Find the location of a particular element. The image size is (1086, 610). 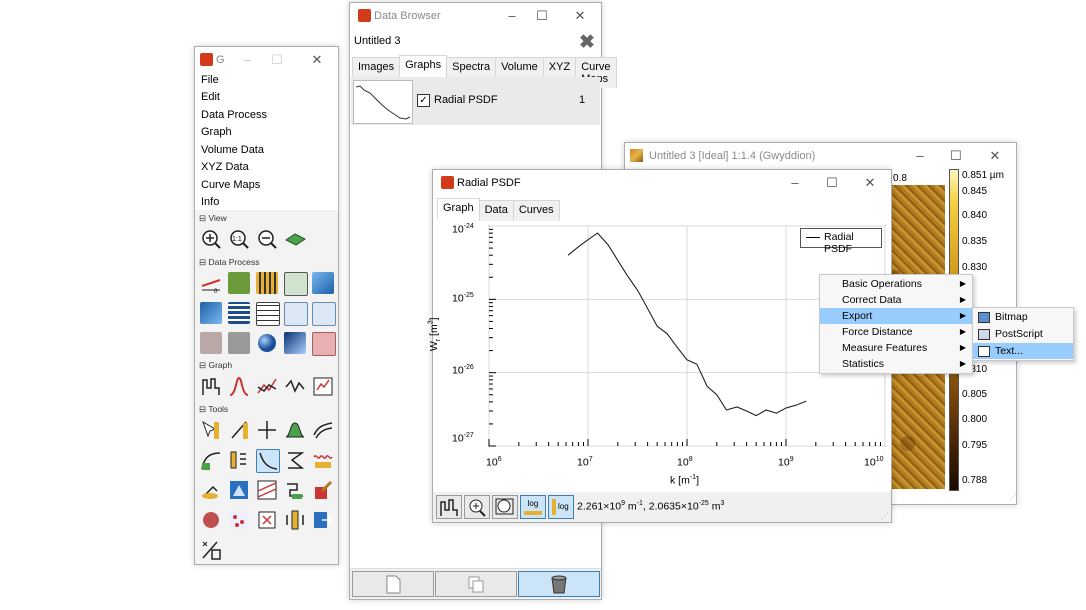

histogram-icon is located at coordinates (239, 343).